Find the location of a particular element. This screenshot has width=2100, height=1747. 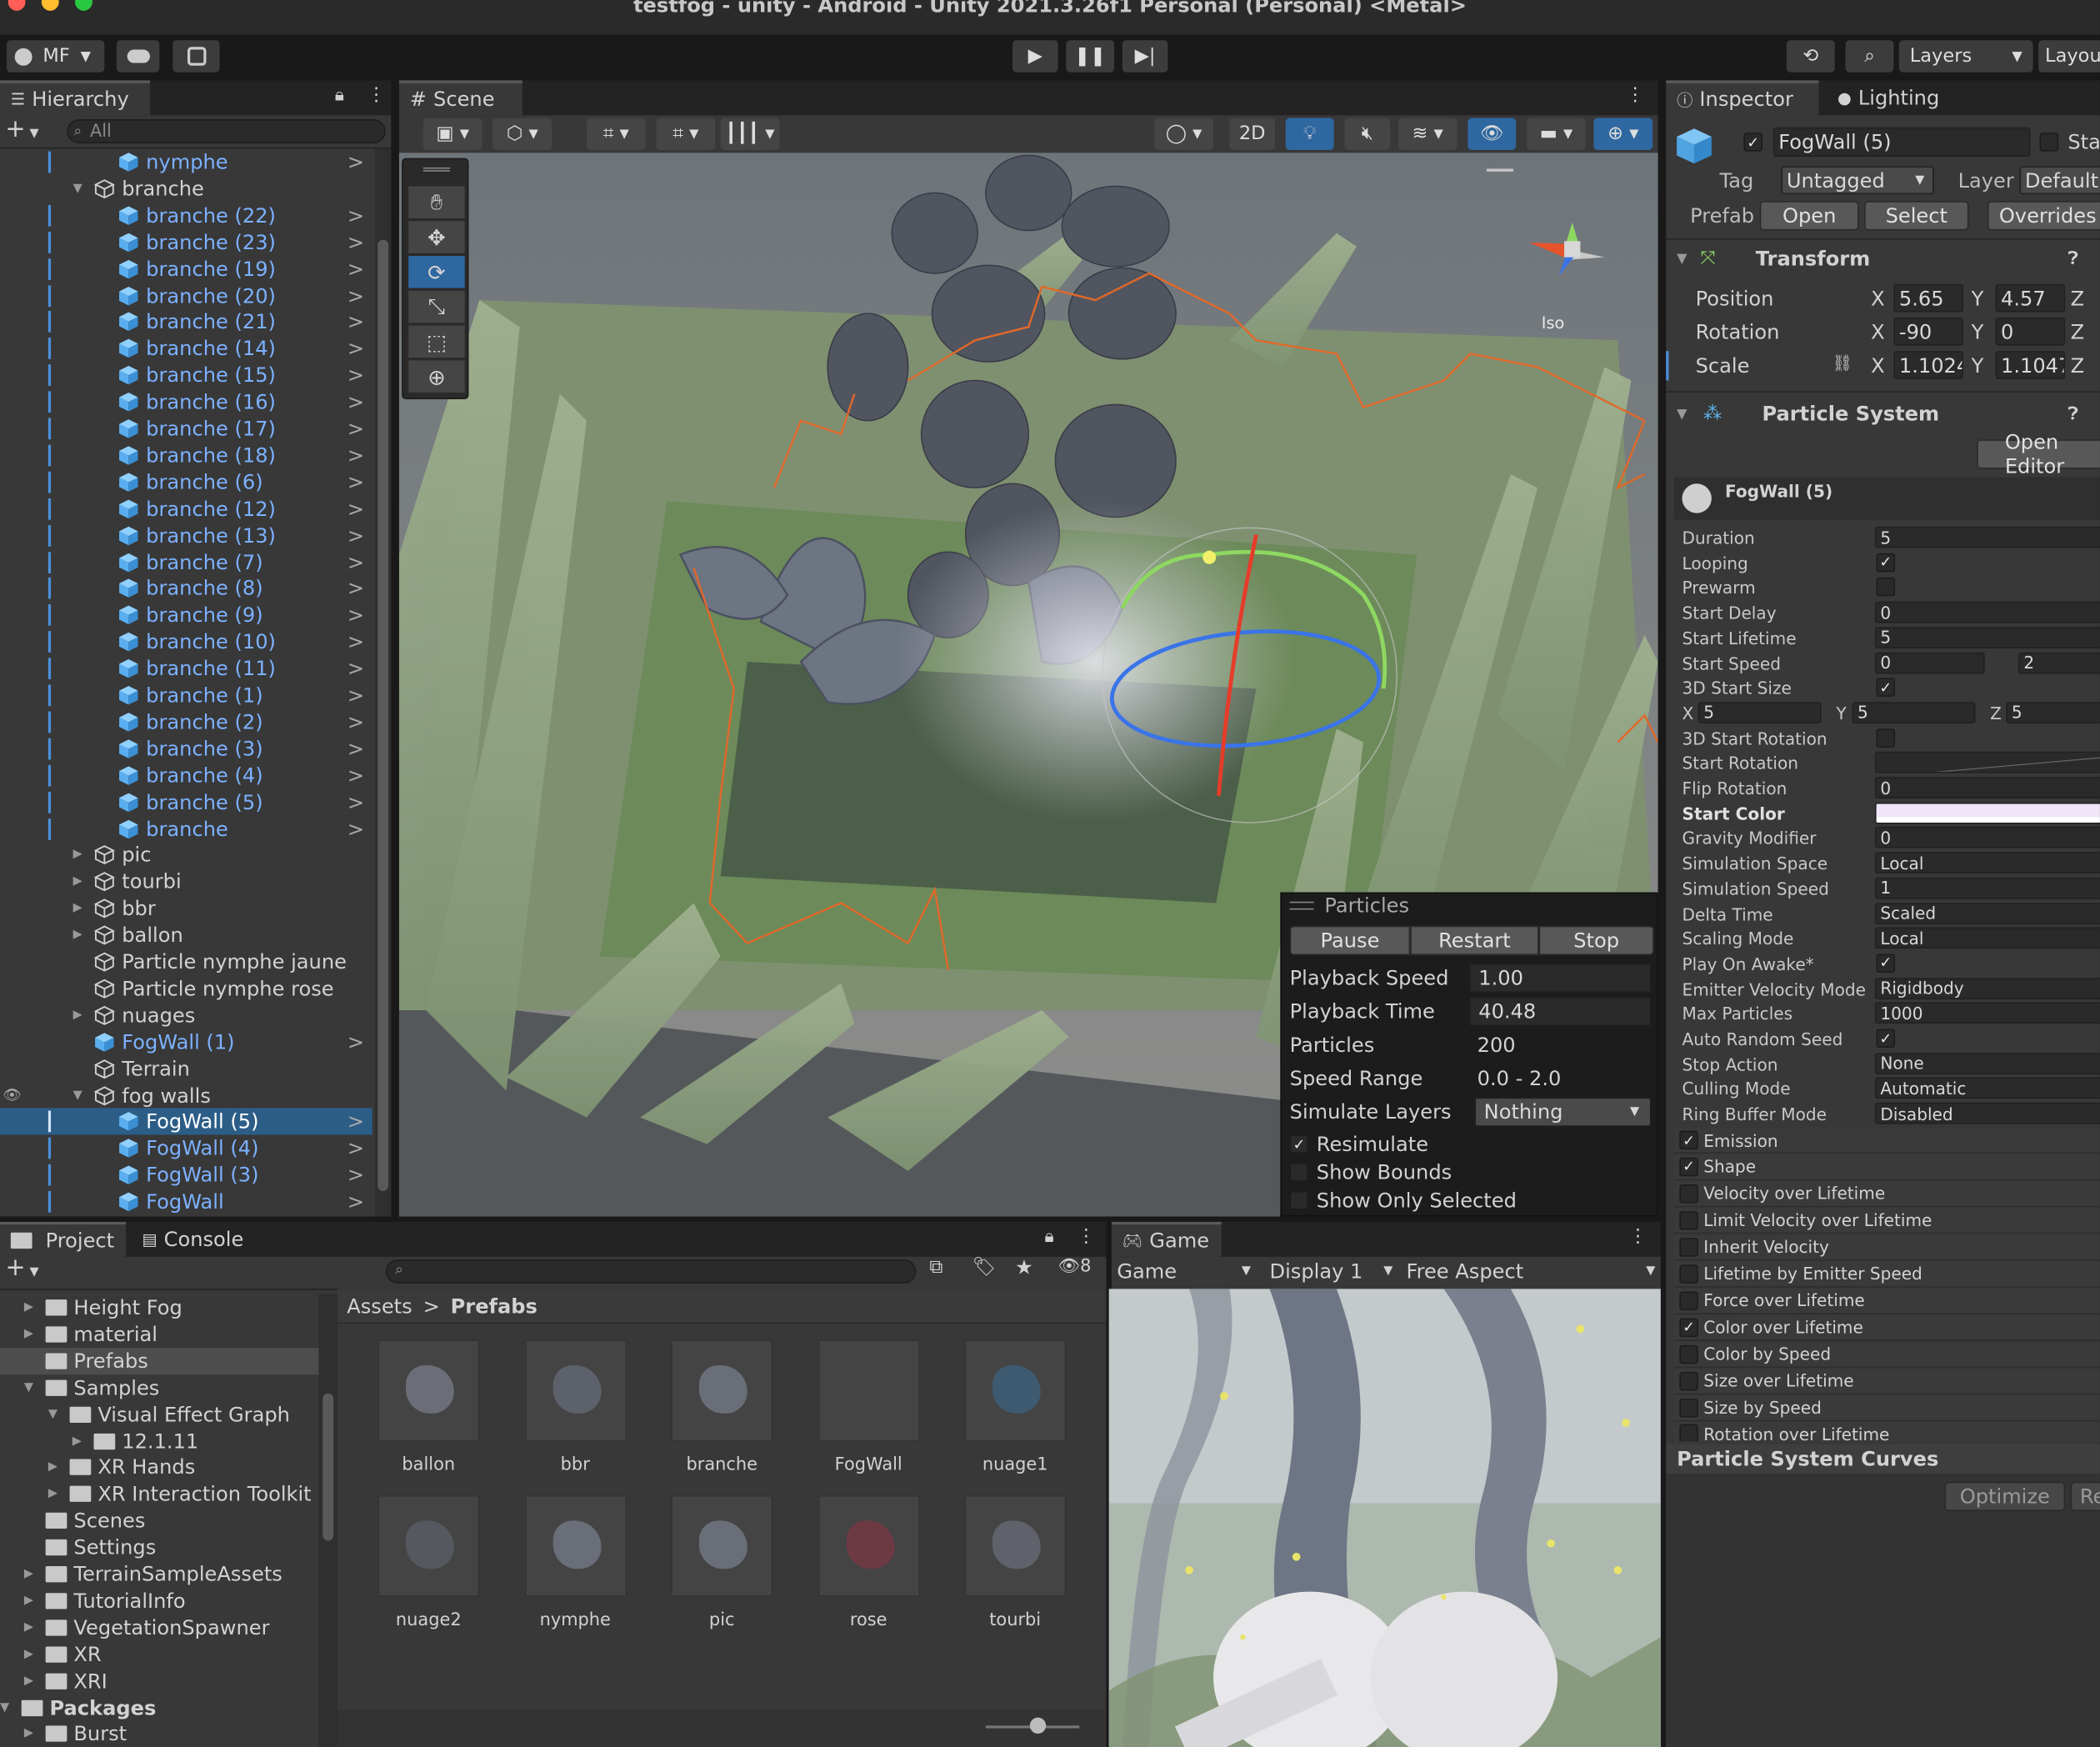

optimize-button: Optimize is located at coordinates (2005, 1496).